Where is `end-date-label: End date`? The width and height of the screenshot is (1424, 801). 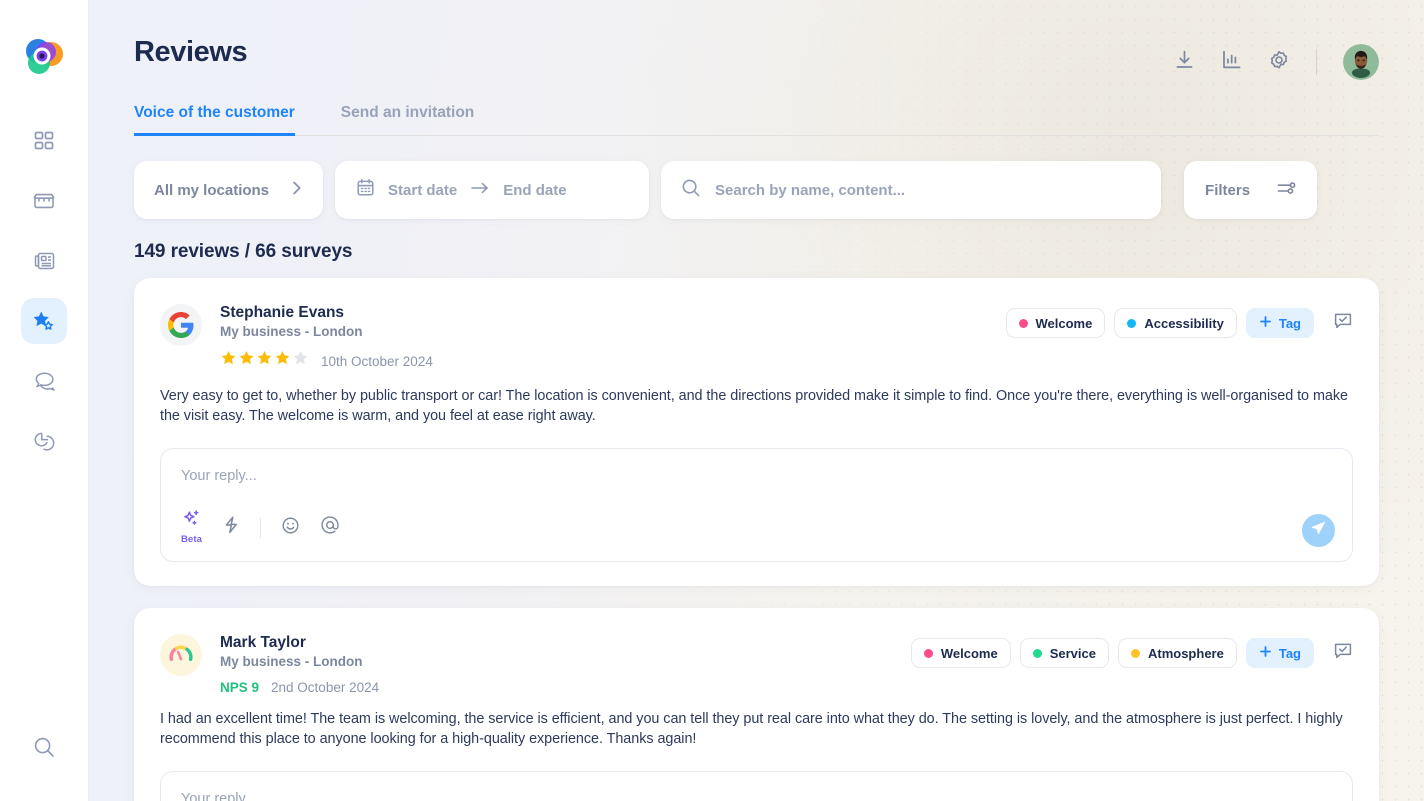
end-date-label: End date is located at coordinates (535, 190).